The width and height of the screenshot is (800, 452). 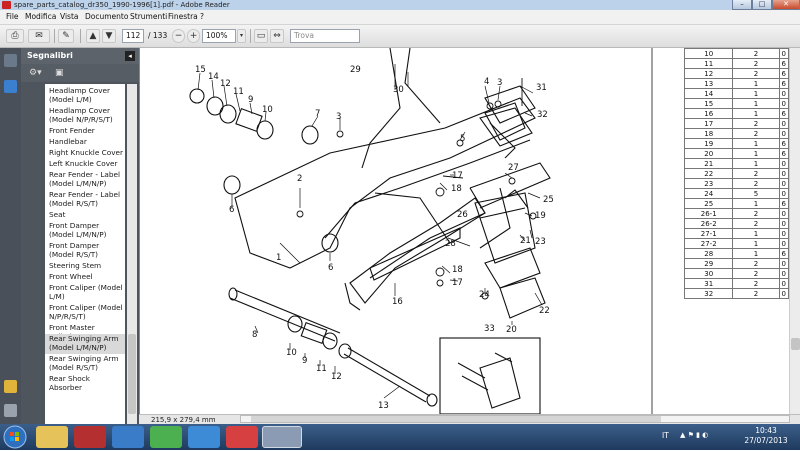 I want to click on document-horizontal-scrollbar, so click(x=515, y=419).